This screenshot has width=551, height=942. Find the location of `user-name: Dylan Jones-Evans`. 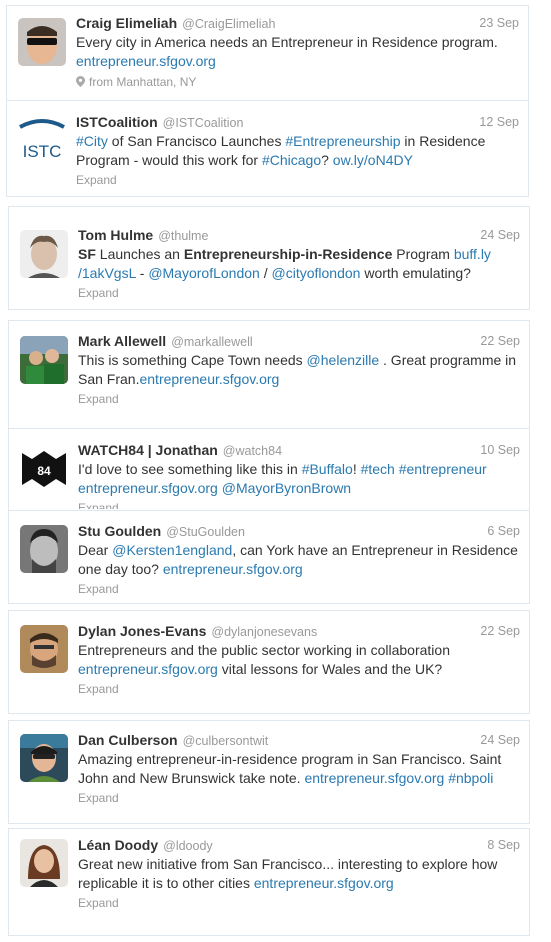

user-name: Dylan Jones-Evans is located at coordinates (142, 631).